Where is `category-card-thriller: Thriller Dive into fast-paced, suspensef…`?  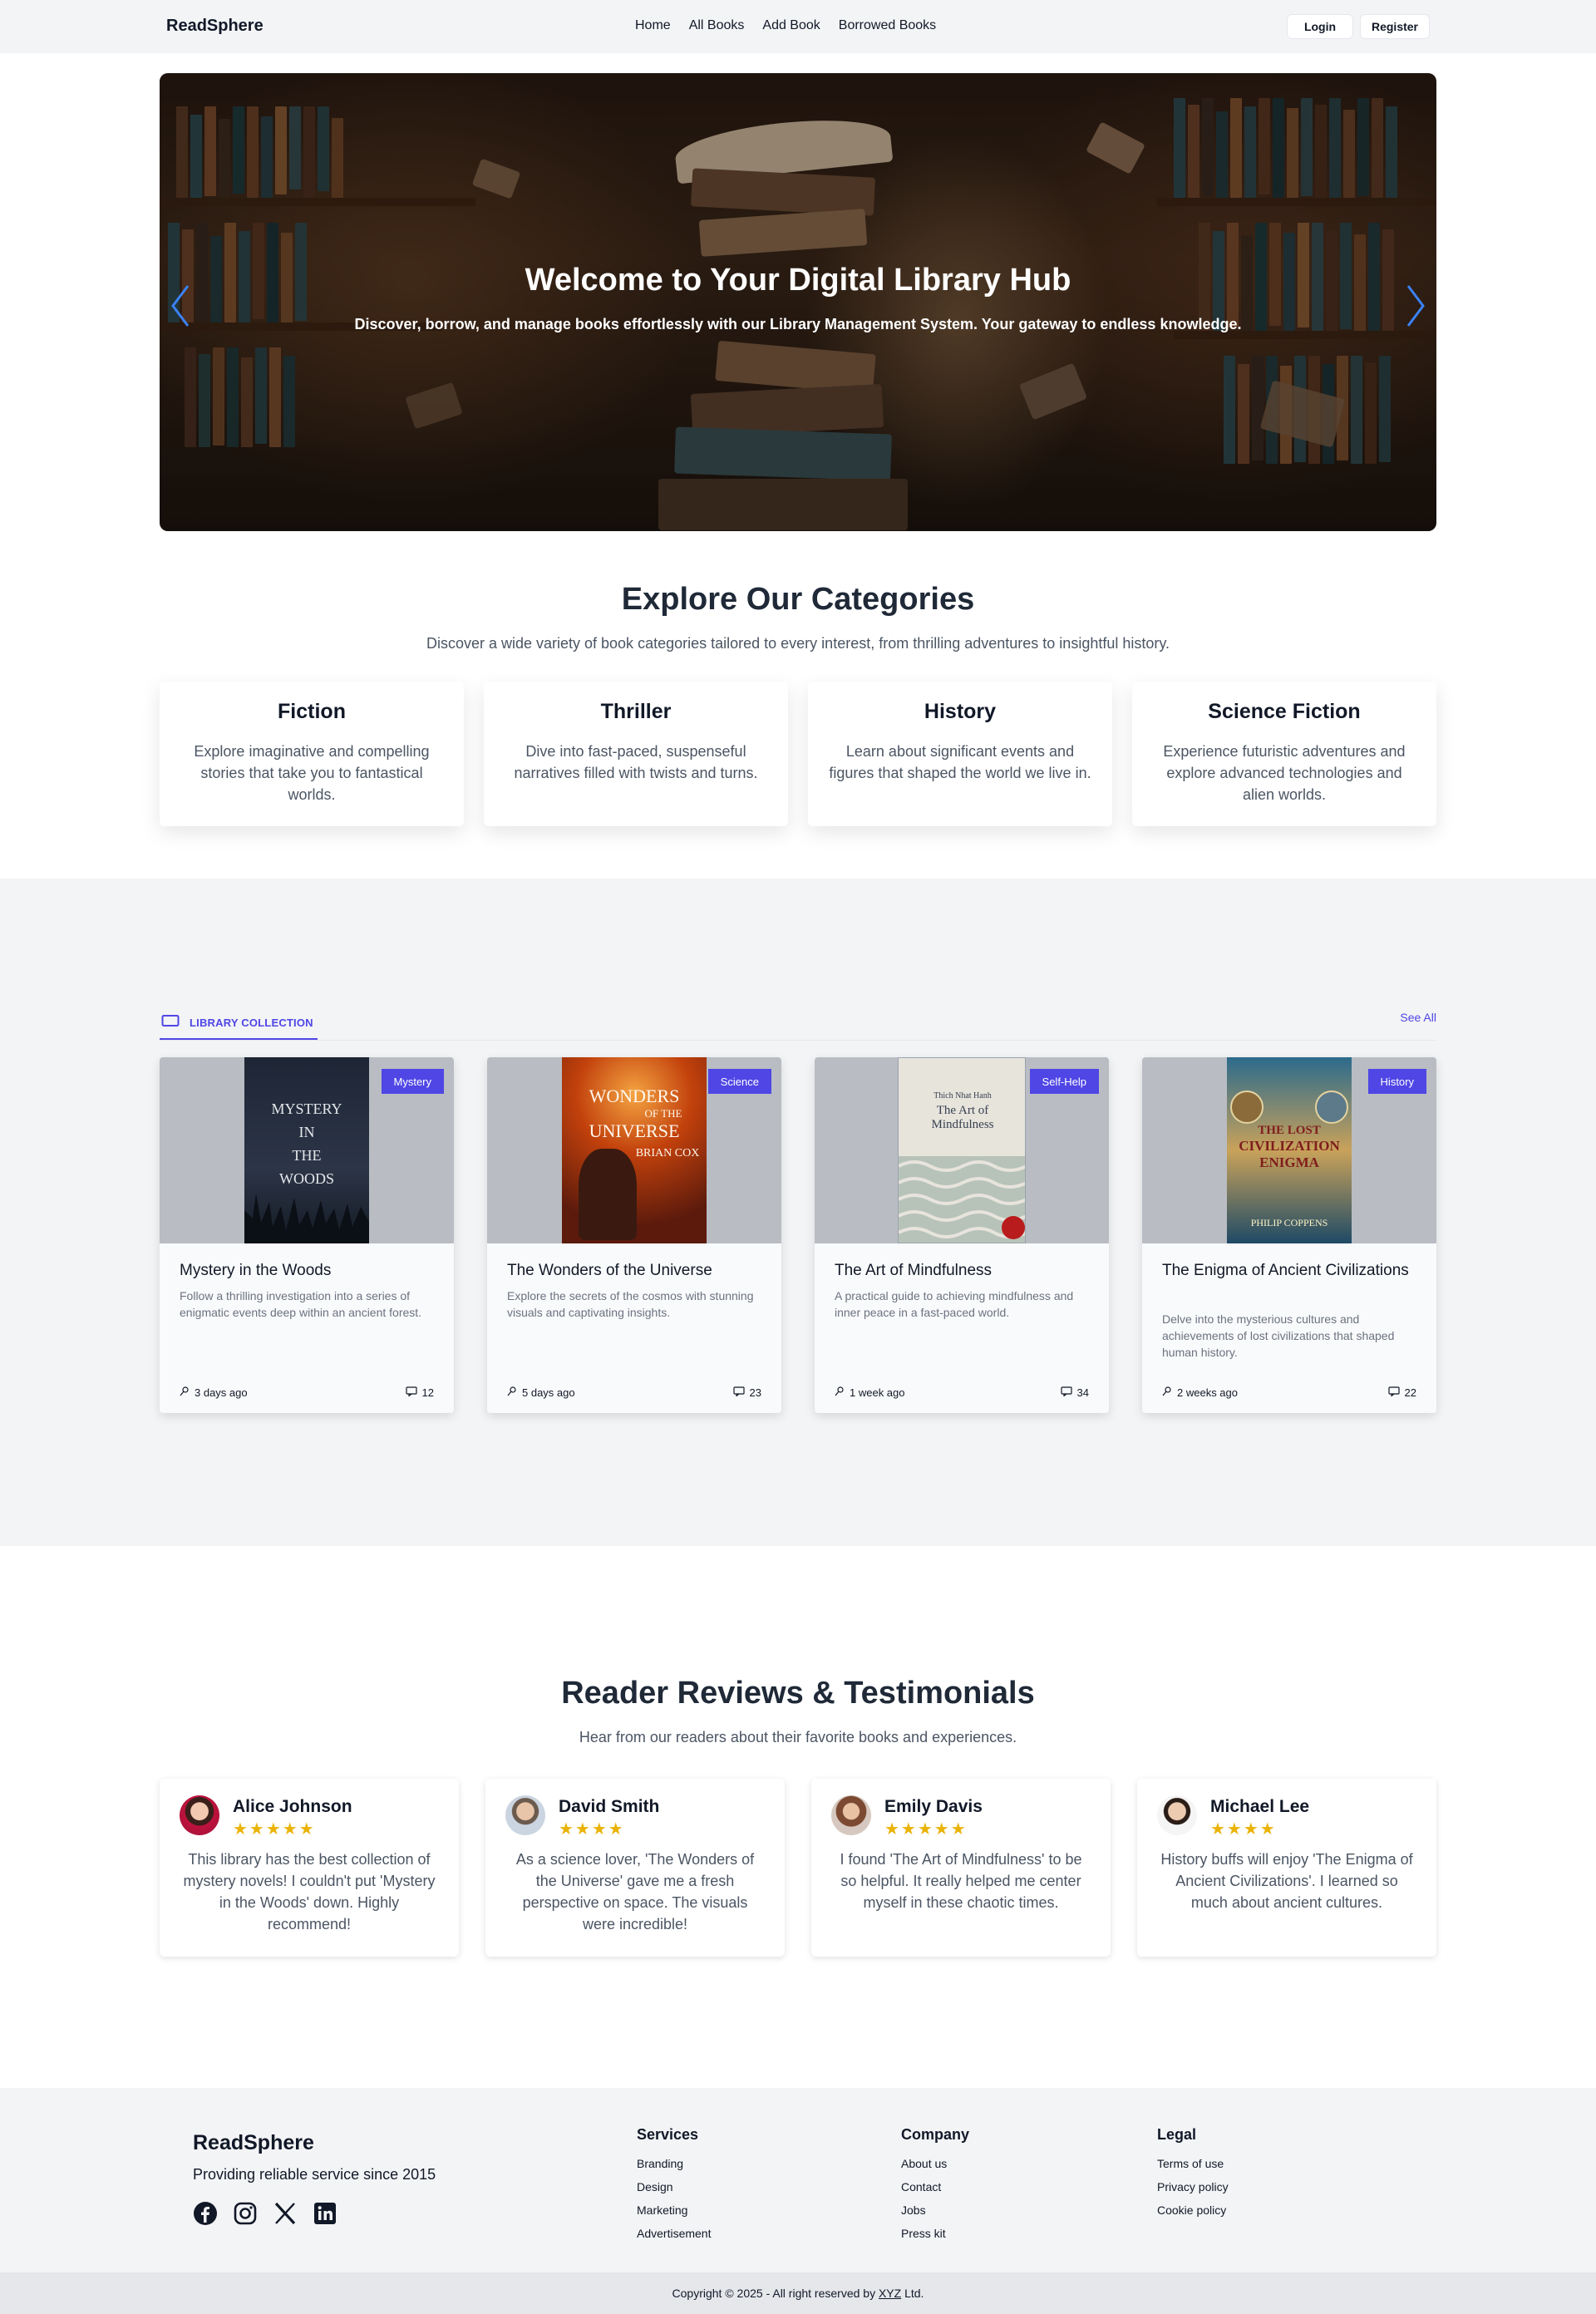
category-card-thriller: Thriller Dive into fast-paced, suspensef… is located at coordinates (636, 754).